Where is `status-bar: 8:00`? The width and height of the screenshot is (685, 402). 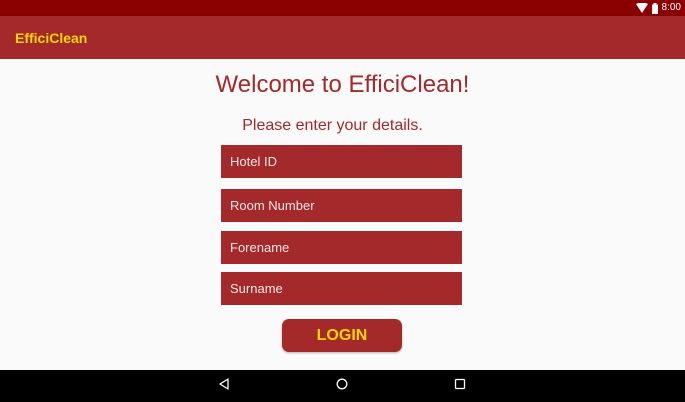 status-bar: 8:00 is located at coordinates (342, 8).